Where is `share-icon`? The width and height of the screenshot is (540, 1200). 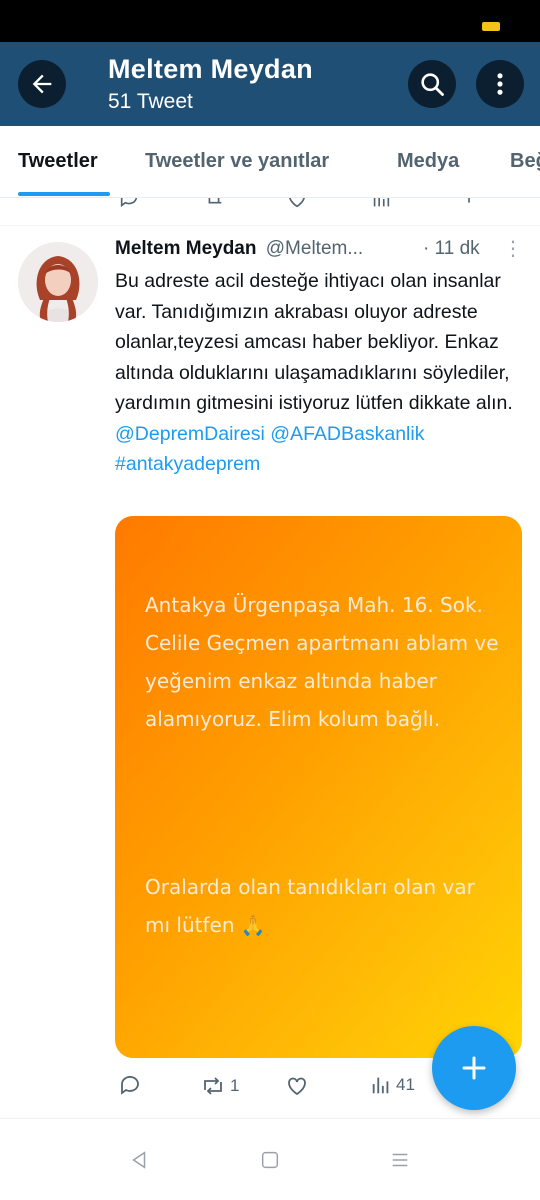 share-icon is located at coordinates (469, 204).